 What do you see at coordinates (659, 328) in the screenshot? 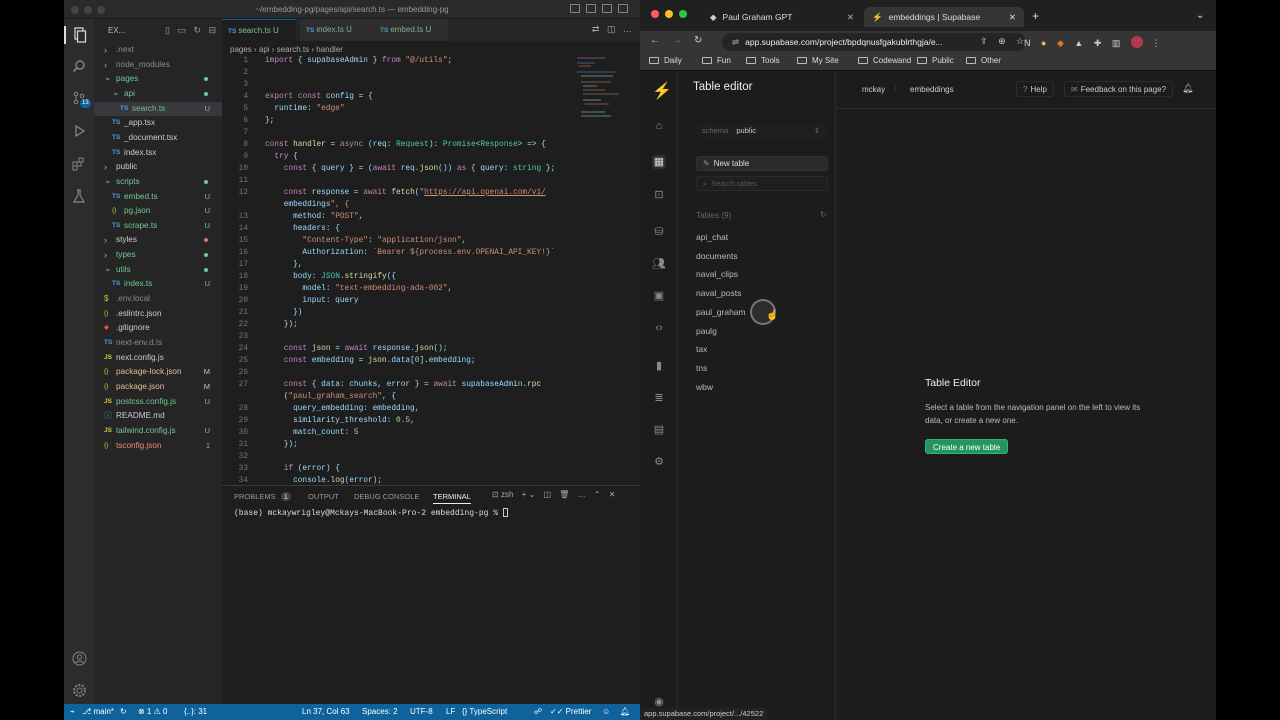
I see `edge-functions-icon: ‹›` at bounding box center [659, 328].